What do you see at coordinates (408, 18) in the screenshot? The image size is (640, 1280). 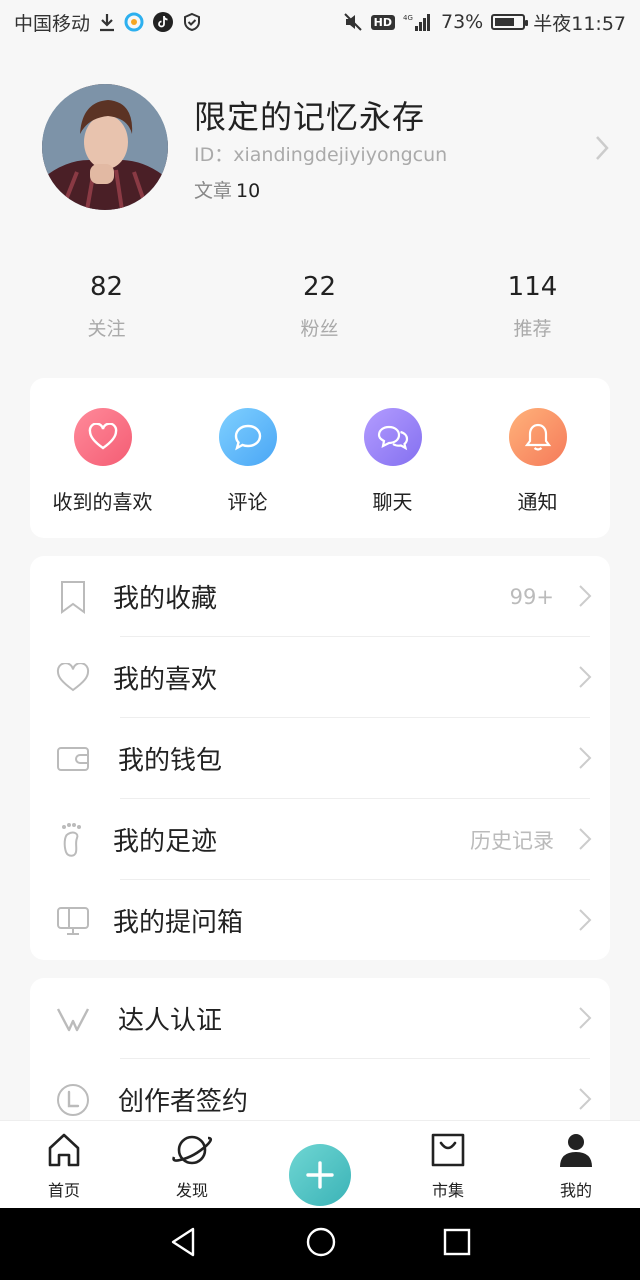 I see `svg-text: 4G` at bounding box center [408, 18].